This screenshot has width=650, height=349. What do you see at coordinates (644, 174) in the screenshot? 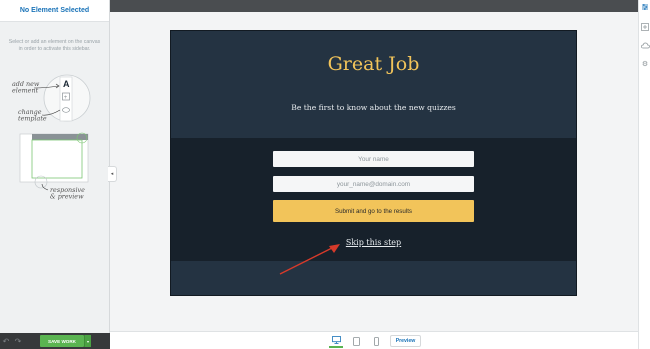
I see `right-toolbar: ⚙` at bounding box center [644, 174].